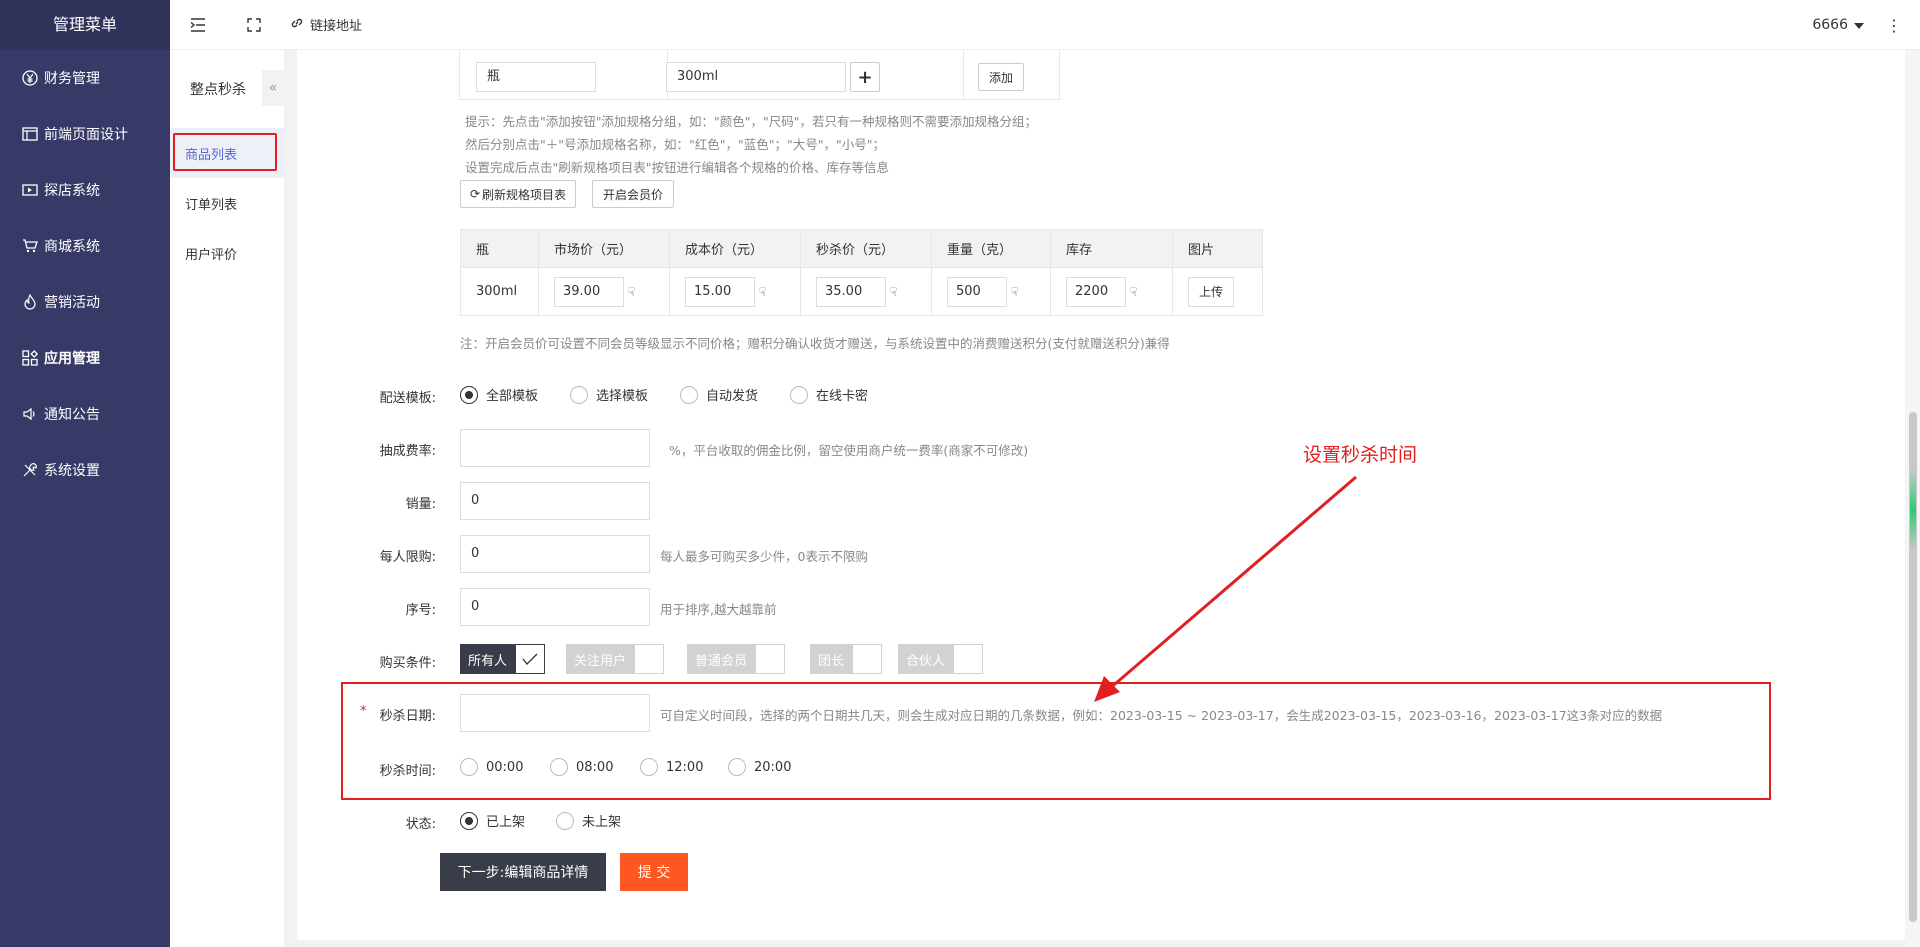 The image size is (1920, 947). I want to click on sales-input: 0, so click(555, 501).